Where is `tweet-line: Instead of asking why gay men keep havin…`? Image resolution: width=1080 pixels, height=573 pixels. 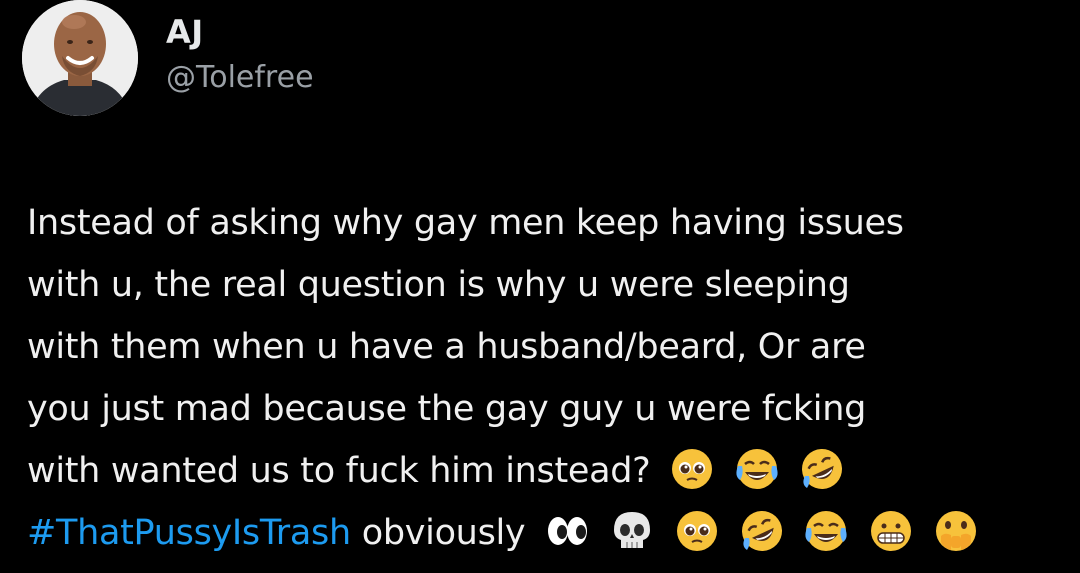 tweet-line: Instead of asking why gay men keep havin… is located at coordinates (465, 223).